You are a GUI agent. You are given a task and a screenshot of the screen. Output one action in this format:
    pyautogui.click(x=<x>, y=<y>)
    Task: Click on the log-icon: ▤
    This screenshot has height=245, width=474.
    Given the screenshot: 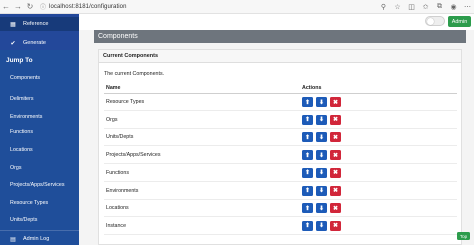 What is the action you would take?
    pyautogui.click(x=13, y=239)
    